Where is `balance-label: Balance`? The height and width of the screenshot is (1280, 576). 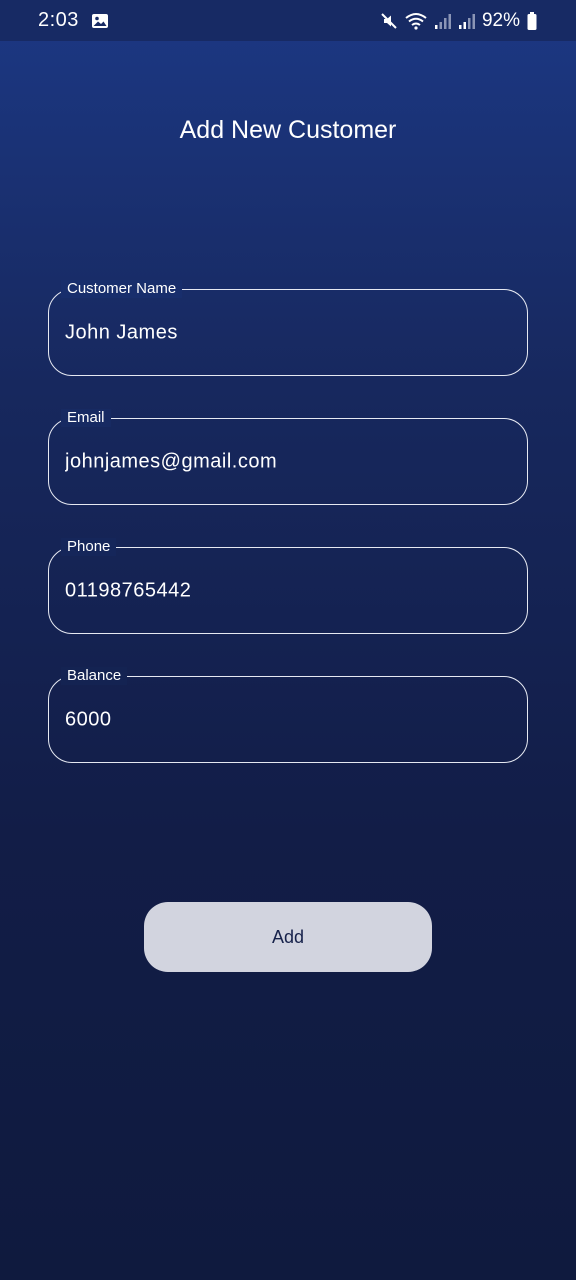
balance-label: Balance is located at coordinates (94, 676).